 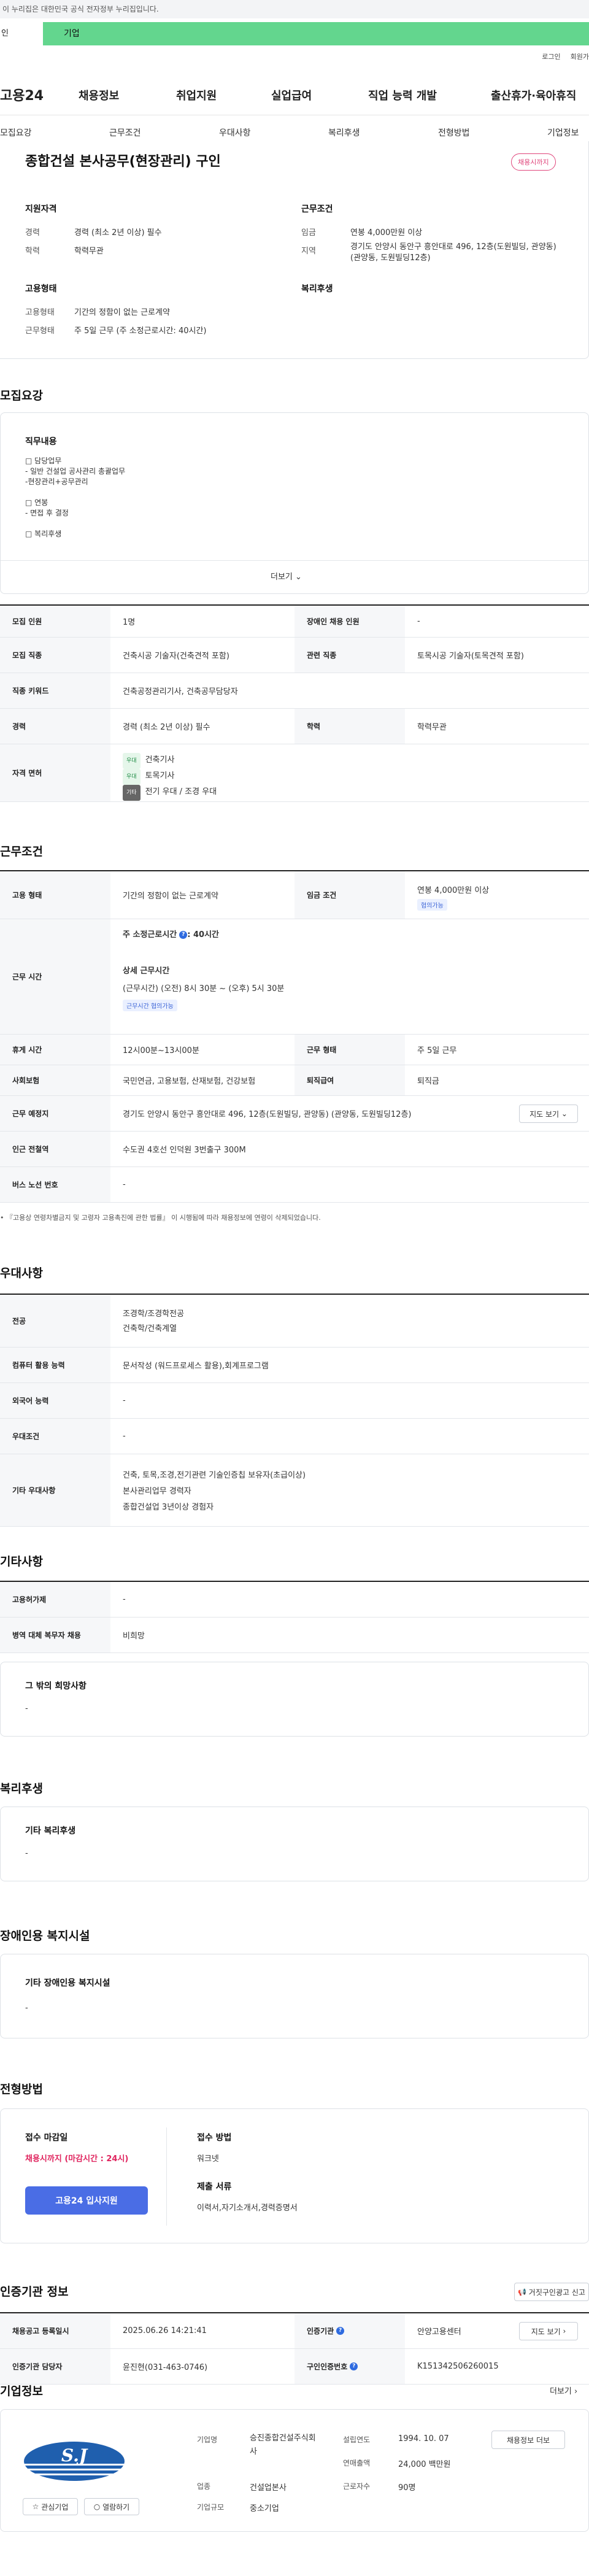 What do you see at coordinates (77, 2159) in the screenshot?
I see `deadline-value: 채용시까지 (마감시간 : 24시)` at bounding box center [77, 2159].